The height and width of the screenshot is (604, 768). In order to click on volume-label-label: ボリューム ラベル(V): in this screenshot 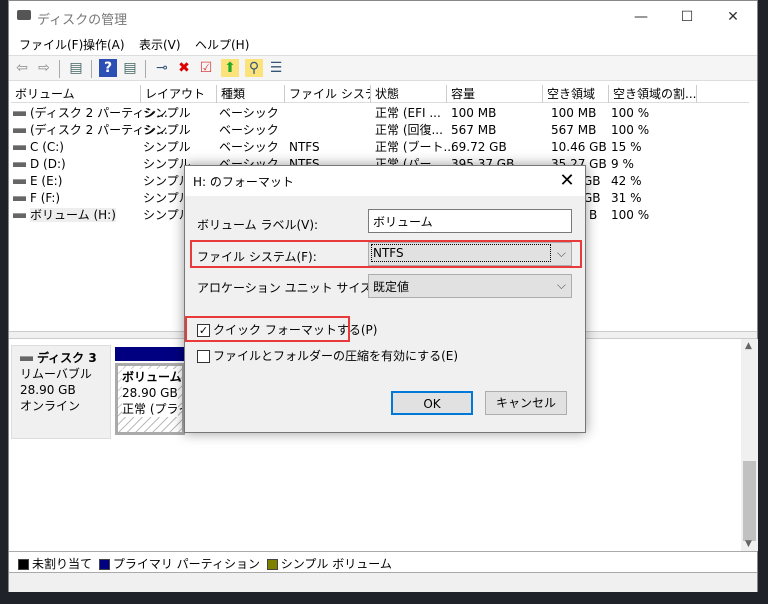, I will do `click(258, 225)`.